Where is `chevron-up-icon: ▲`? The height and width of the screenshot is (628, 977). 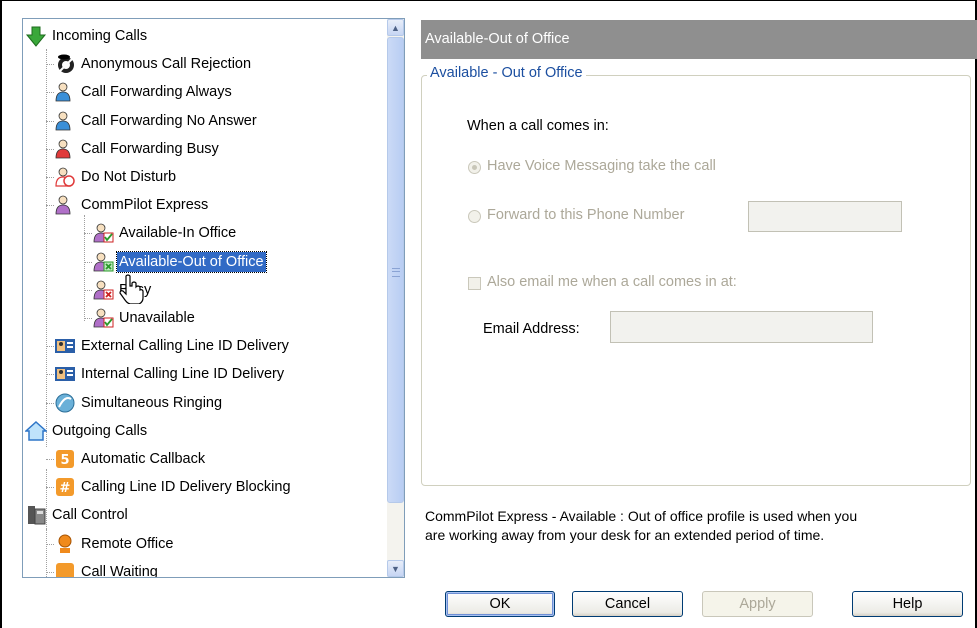
chevron-up-icon: ▲ is located at coordinates (395, 27).